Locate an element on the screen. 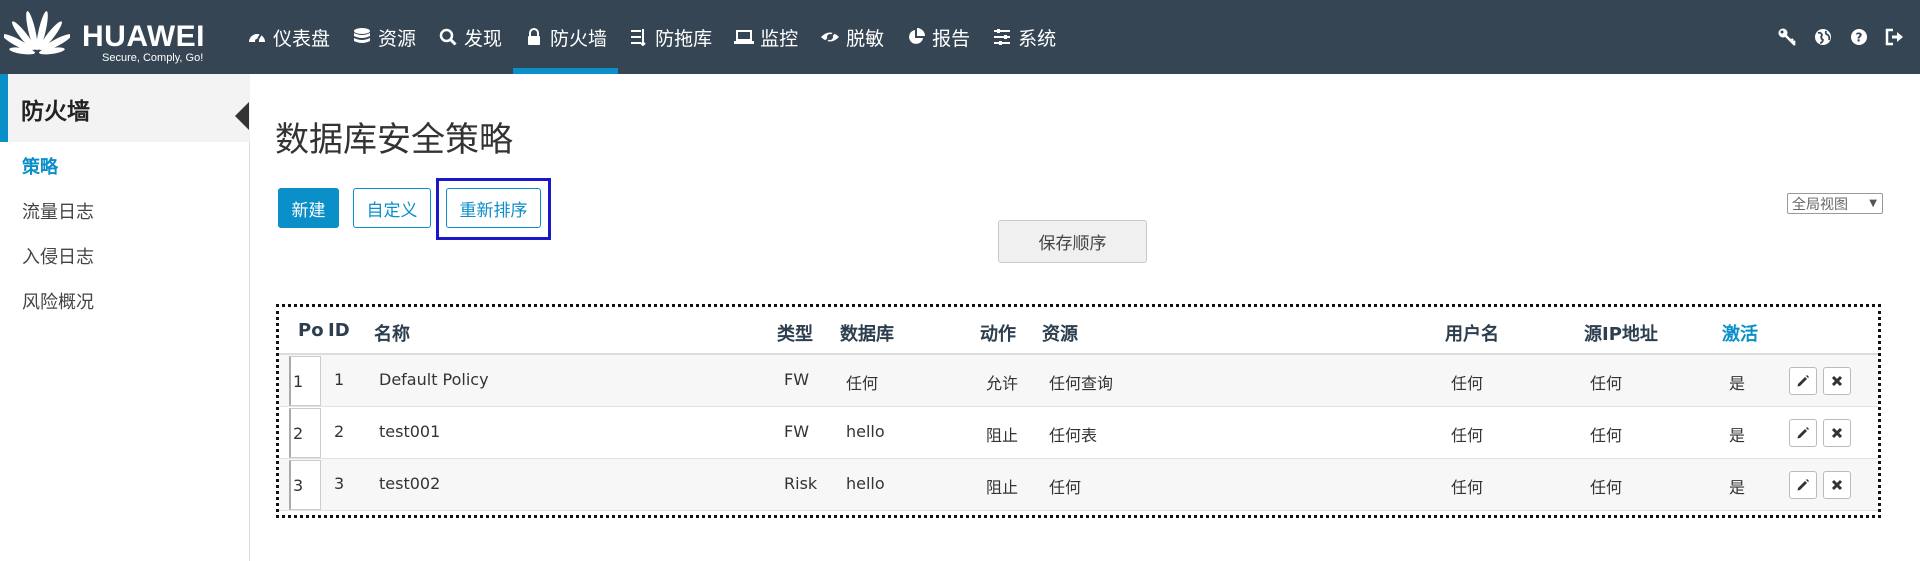 This screenshot has height=561, width=1920. dashboard-icon is located at coordinates (257, 37).